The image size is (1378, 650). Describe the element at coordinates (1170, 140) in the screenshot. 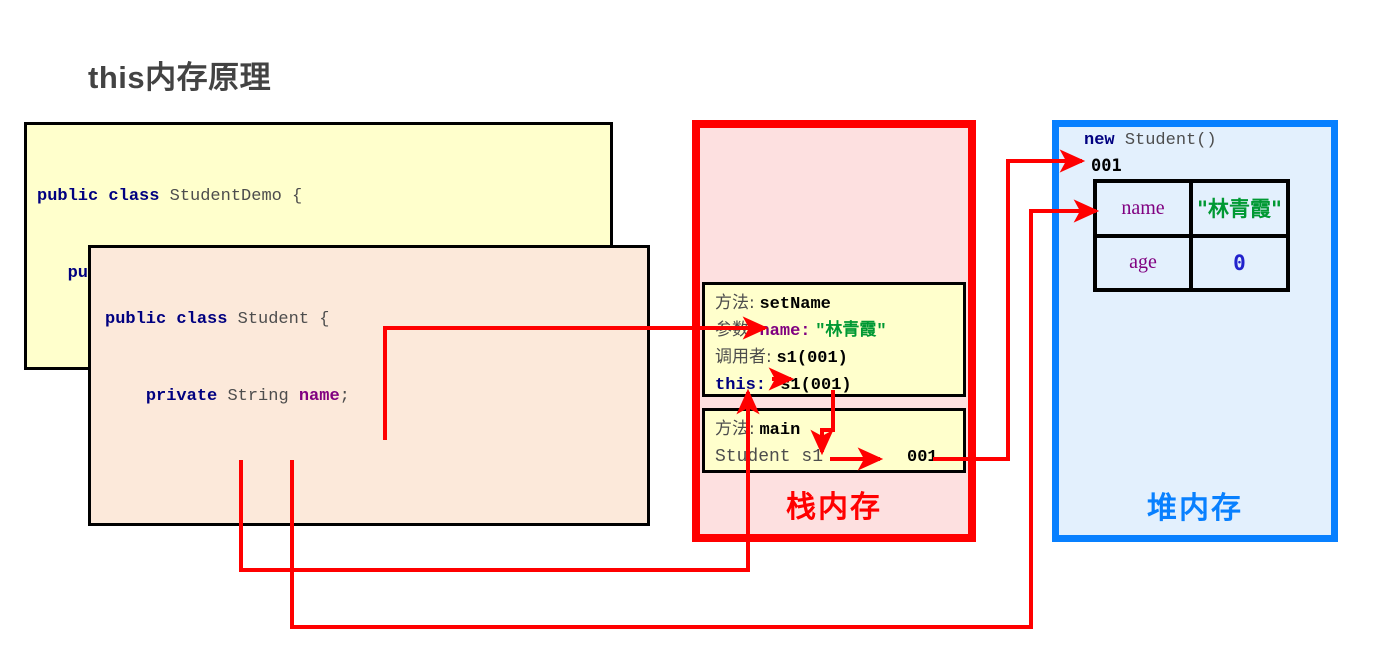

I see `object-type: Student()` at that location.